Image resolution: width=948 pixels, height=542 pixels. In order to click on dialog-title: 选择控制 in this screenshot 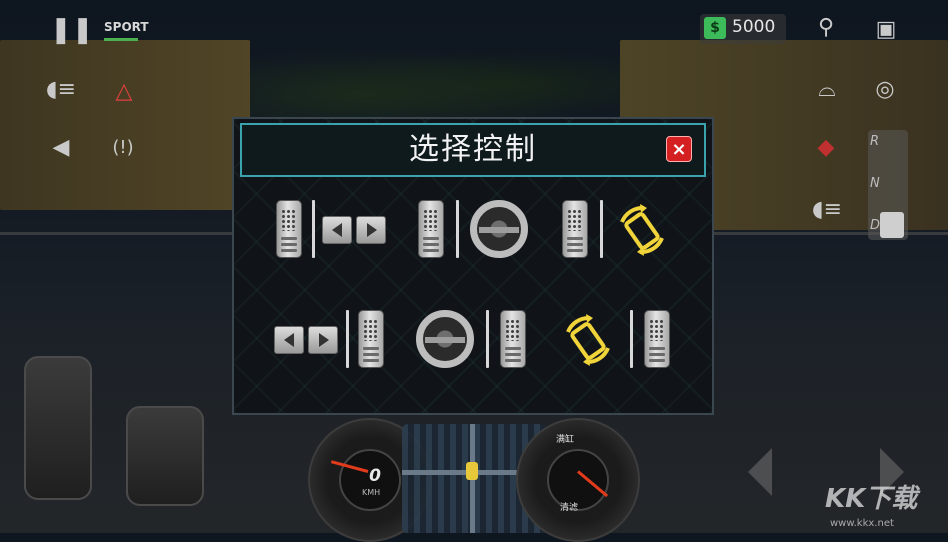, I will do `click(473, 149)`.